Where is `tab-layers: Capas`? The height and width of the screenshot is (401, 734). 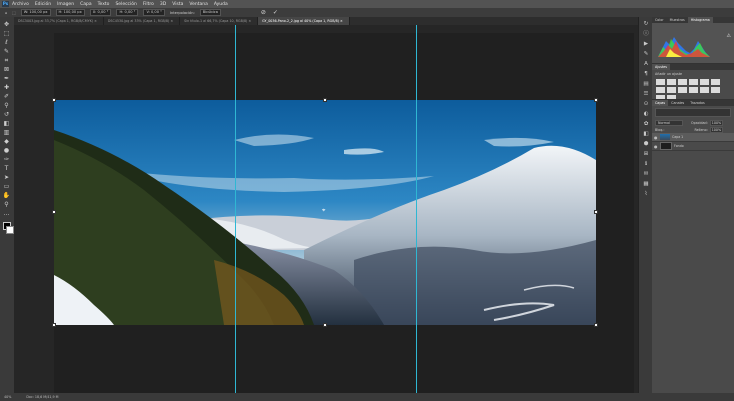 tab-layers: Capas is located at coordinates (660, 103).